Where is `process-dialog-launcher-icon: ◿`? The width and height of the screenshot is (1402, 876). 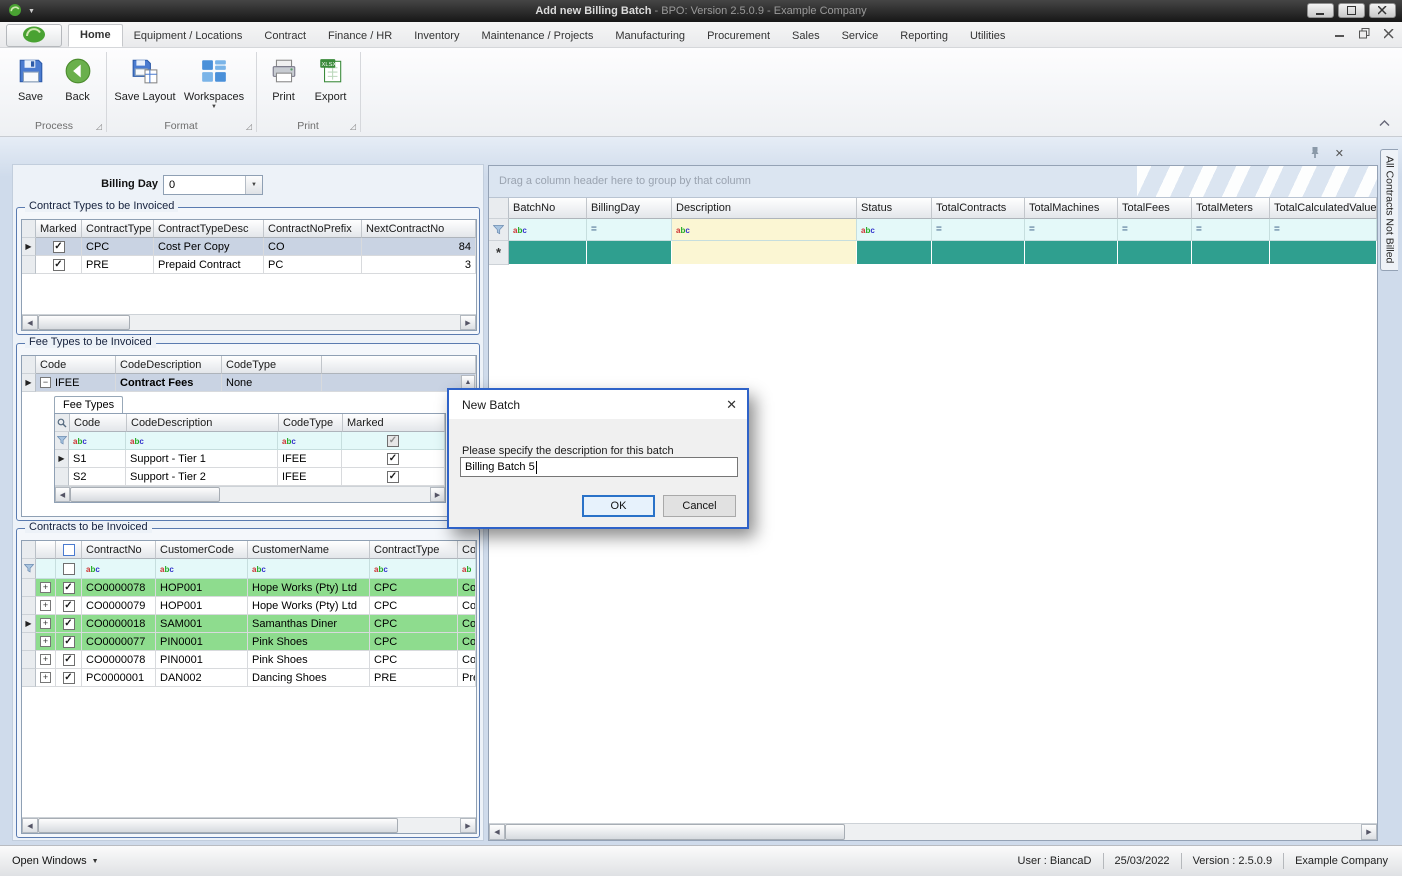
process-dialog-launcher-icon: ◿ is located at coordinates (99, 126).